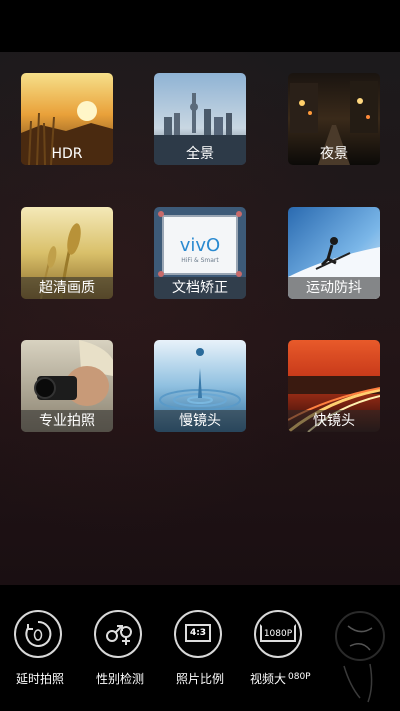 The image size is (400, 711). What do you see at coordinates (119, 679) in the screenshot?
I see `control-label: 性别检测` at bounding box center [119, 679].